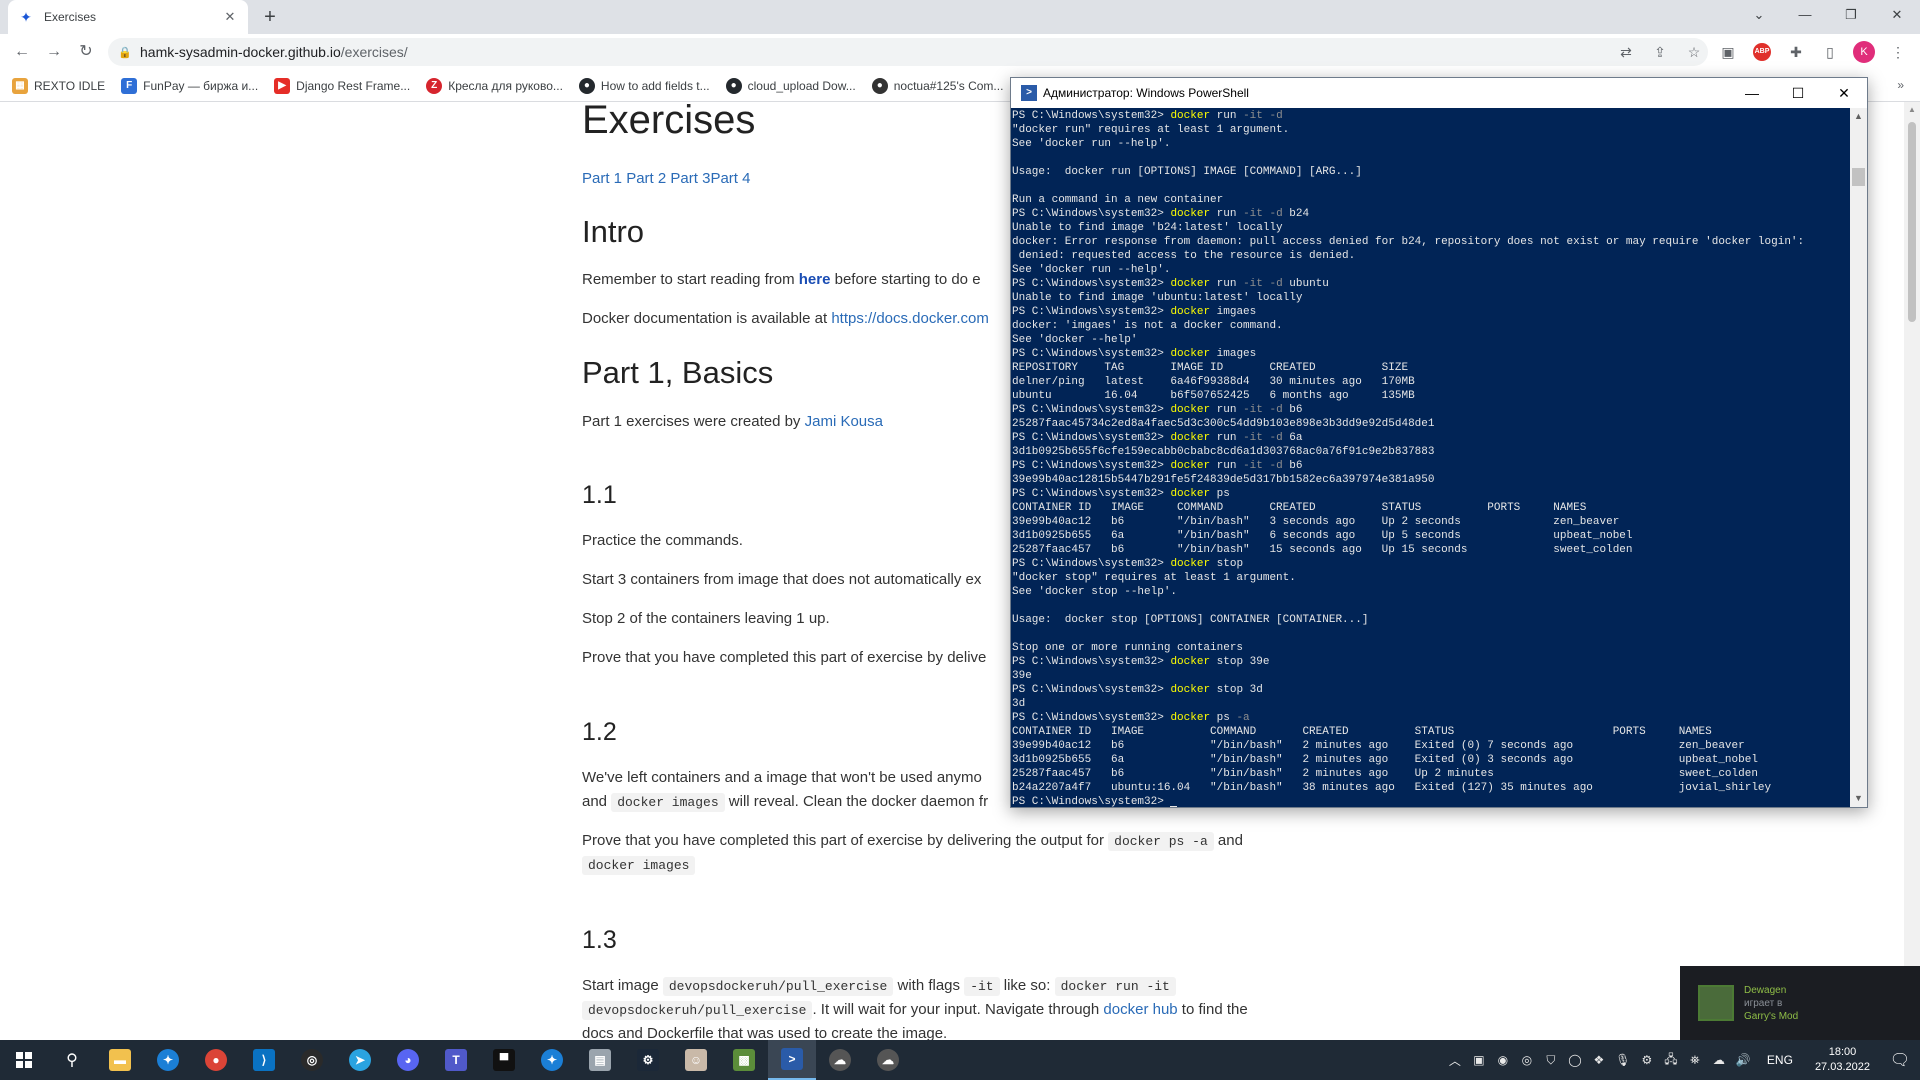 The height and width of the screenshot is (1080, 1920). I want to click on side-panel-icon: ▯, so click(1830, 52).